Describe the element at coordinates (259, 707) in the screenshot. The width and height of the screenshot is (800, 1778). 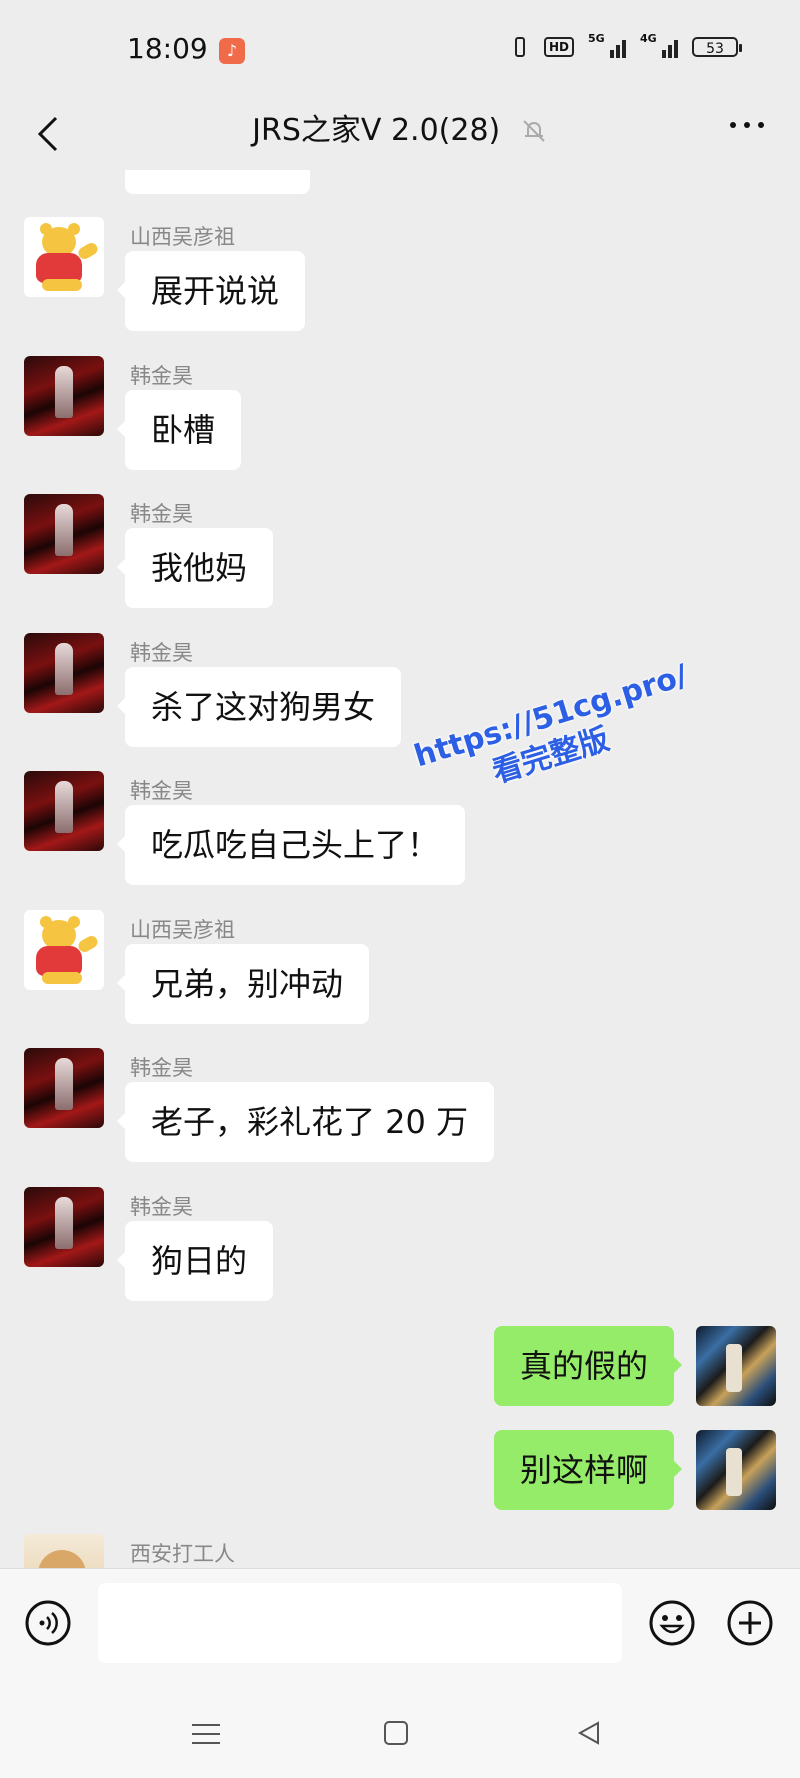
I see `message-bubble: 杀了这对狗男女` at that location.